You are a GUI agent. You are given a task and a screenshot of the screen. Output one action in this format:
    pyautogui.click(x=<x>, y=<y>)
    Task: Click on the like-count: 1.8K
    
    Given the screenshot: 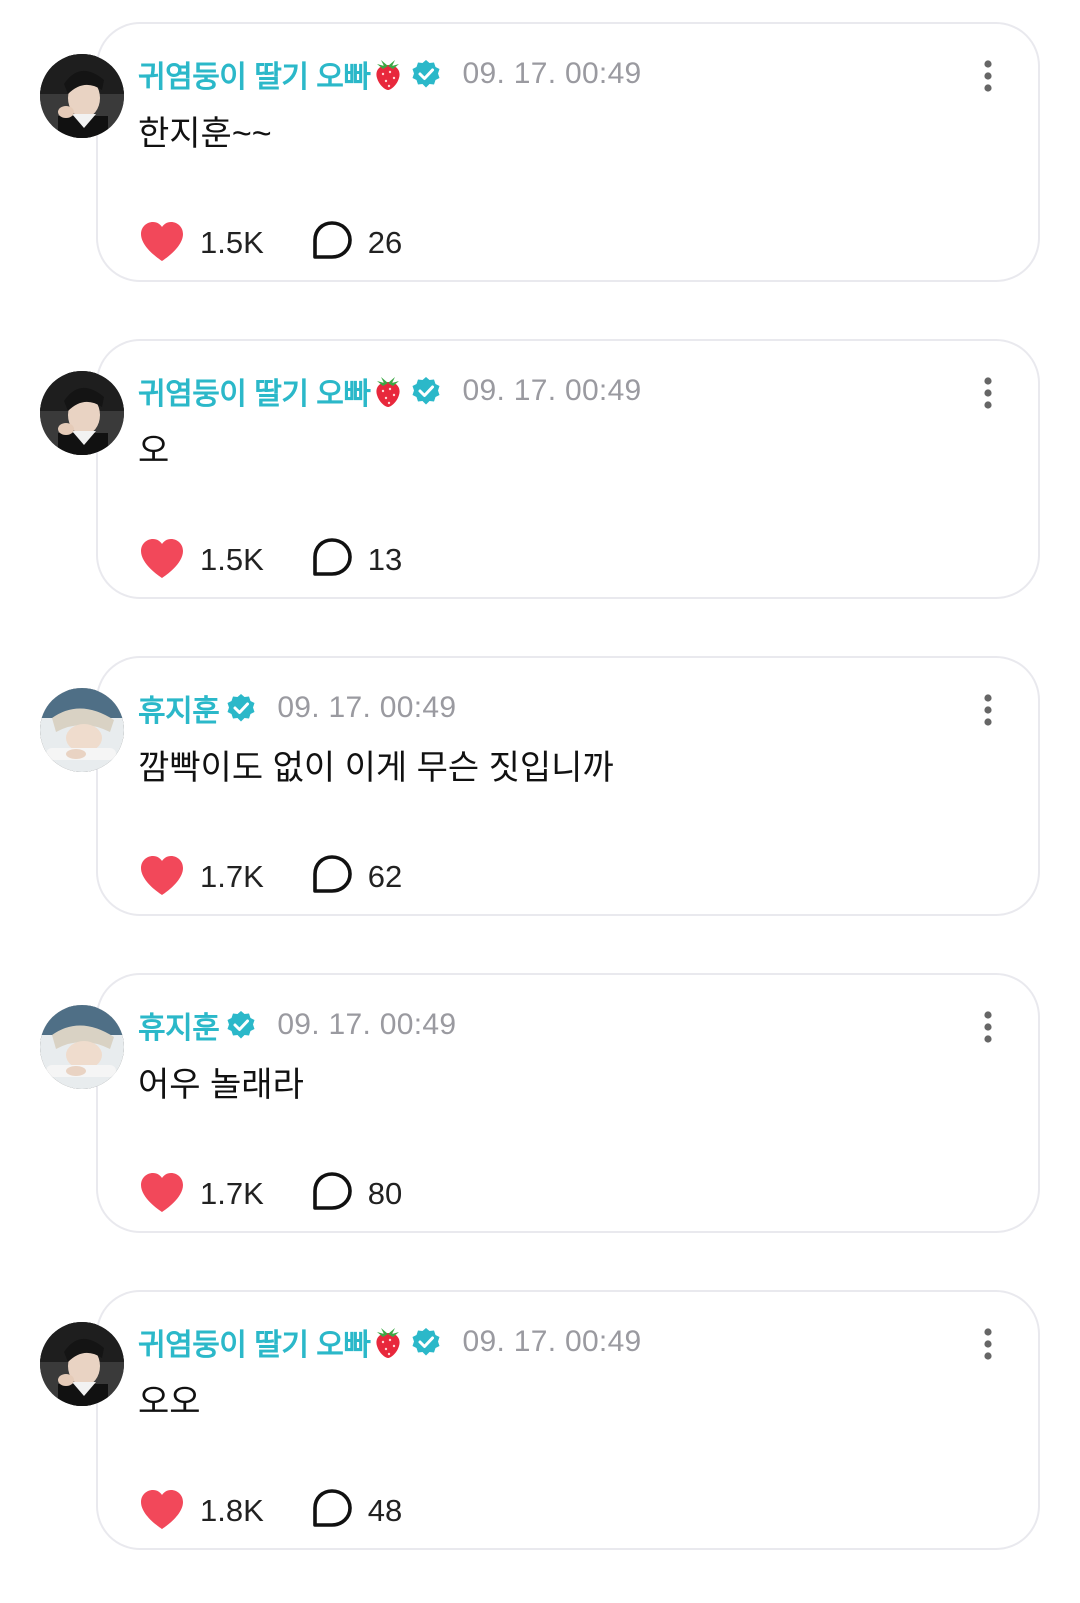 What is the action you would take?
    pyautogui.click(x=232, y=1510)
    